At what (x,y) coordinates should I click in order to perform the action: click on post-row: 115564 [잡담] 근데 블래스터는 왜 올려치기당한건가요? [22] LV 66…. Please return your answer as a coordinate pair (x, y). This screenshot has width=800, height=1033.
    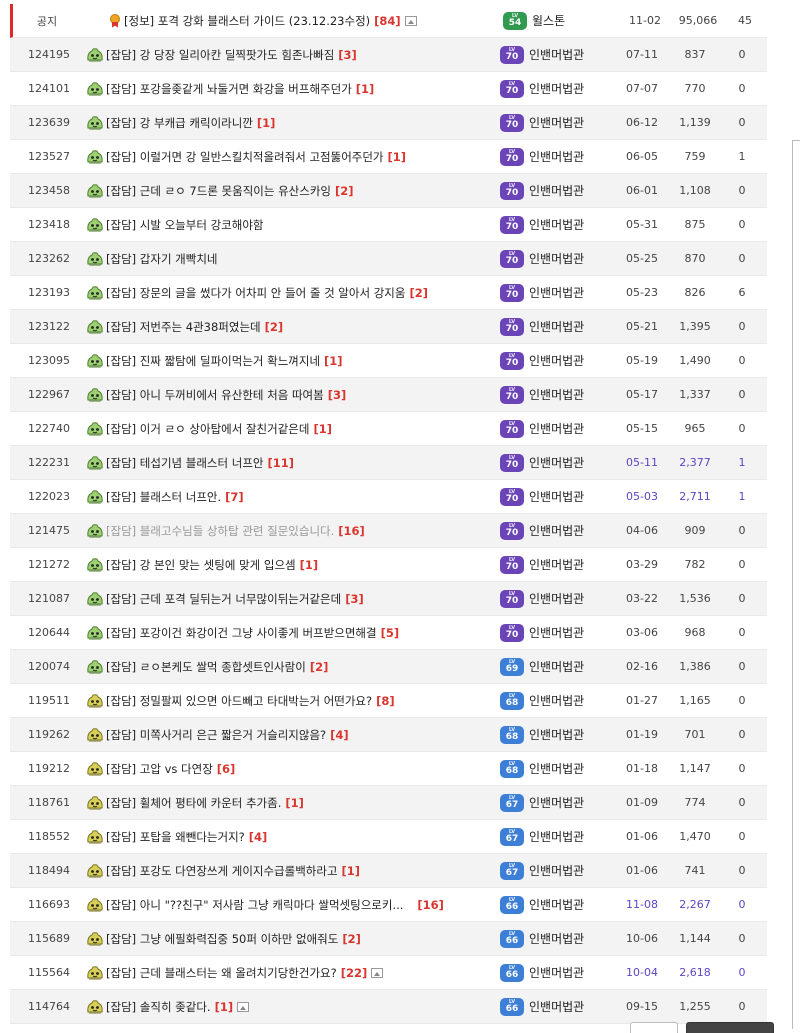
    Looking at the image, I should click on (388, 973).